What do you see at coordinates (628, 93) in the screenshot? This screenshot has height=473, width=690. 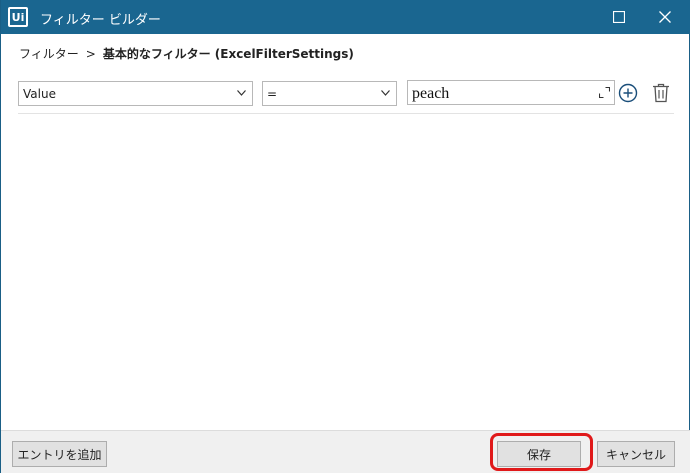 I see `add-condition-icon` at bounding box center [628, 93].